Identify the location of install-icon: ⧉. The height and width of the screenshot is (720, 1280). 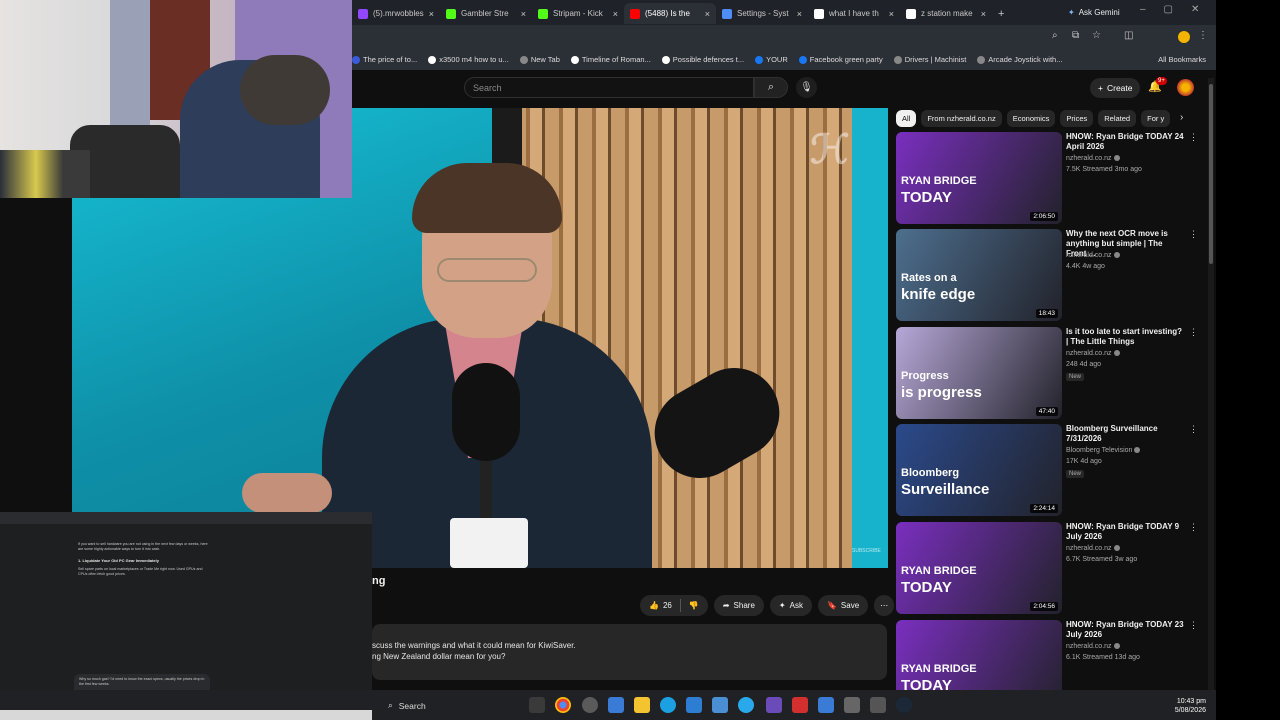
(1075, 35).